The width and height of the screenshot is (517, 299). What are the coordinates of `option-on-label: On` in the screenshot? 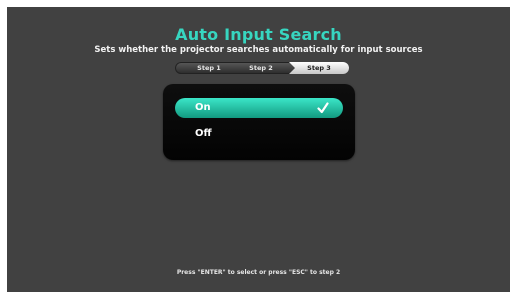 It's located at (203, 107).